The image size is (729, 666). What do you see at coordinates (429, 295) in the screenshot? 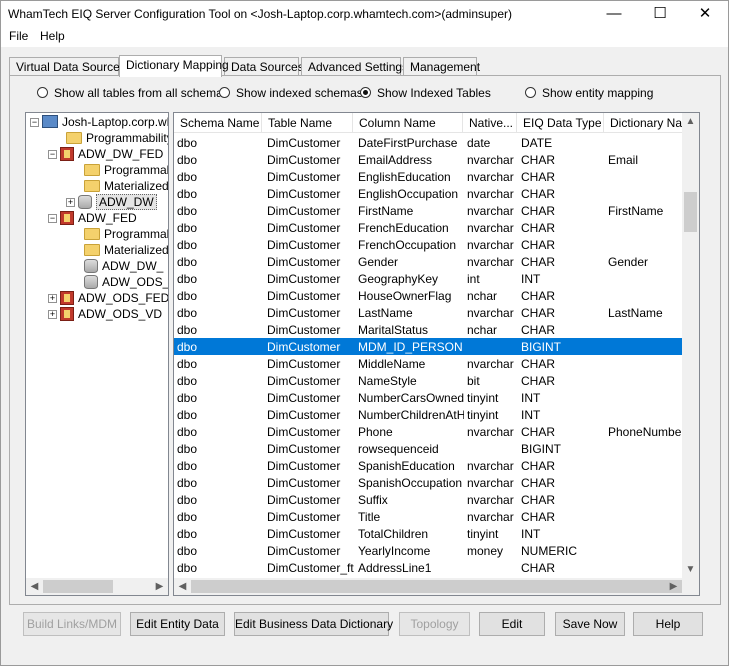
I see `table-row: dbo DimCustomer HouseOwnerFlag nchar CHAR` at bounding box center [429, 295].